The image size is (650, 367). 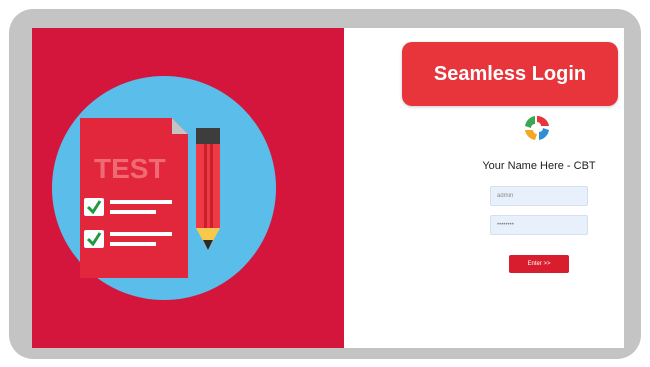 What do you see at coordinates (130, 168) in the screenshot?
I see `test-label: TEST` at bounding box center [130, 168].